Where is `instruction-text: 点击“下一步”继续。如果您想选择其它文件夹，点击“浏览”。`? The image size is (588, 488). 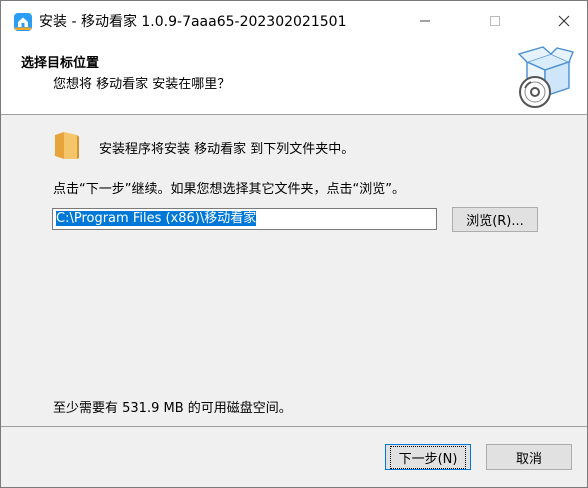 instruction-text: 点击“下一步”继续。如果您想选择其它文件夹，点击“浏览”。 is located at coordinates (229, 189).